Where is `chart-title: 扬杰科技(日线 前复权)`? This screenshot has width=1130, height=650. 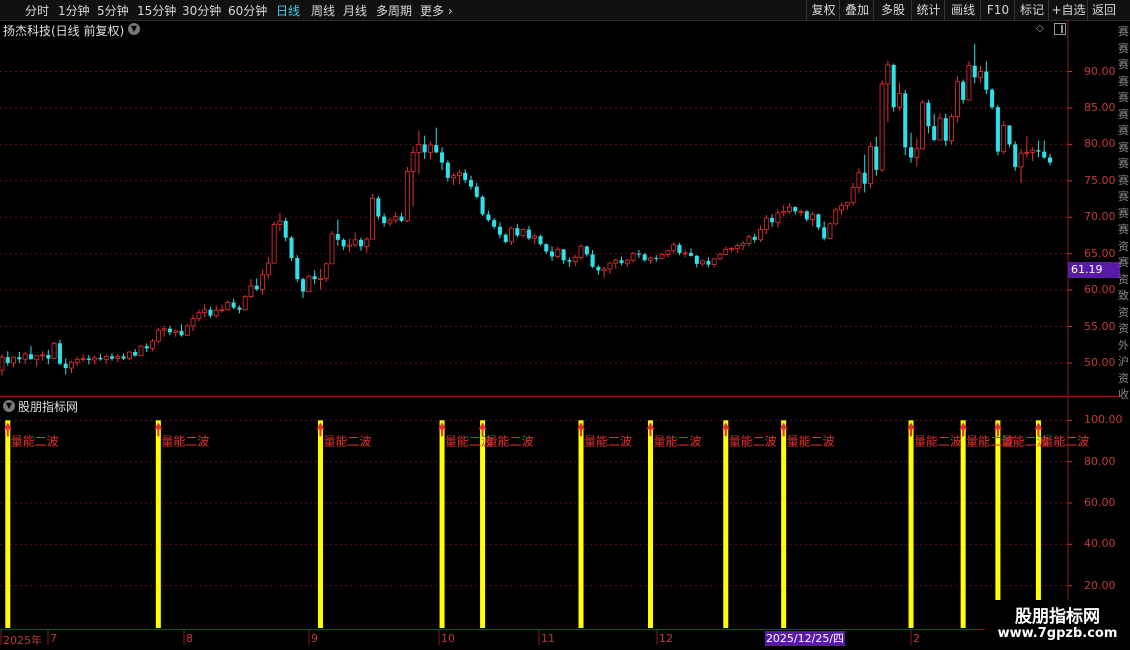 chart-title: 扬杰科技(日线 前复权) is located at coordinates (64, 31).